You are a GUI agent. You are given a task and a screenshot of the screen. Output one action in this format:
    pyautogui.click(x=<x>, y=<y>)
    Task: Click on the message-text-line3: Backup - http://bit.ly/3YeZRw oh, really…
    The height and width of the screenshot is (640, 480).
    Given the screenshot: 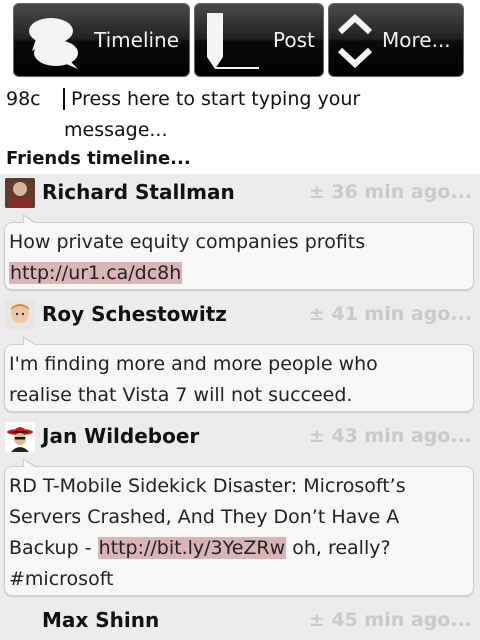 What is the action you would take?
    pyautogui.click(x=239, y=548)
    